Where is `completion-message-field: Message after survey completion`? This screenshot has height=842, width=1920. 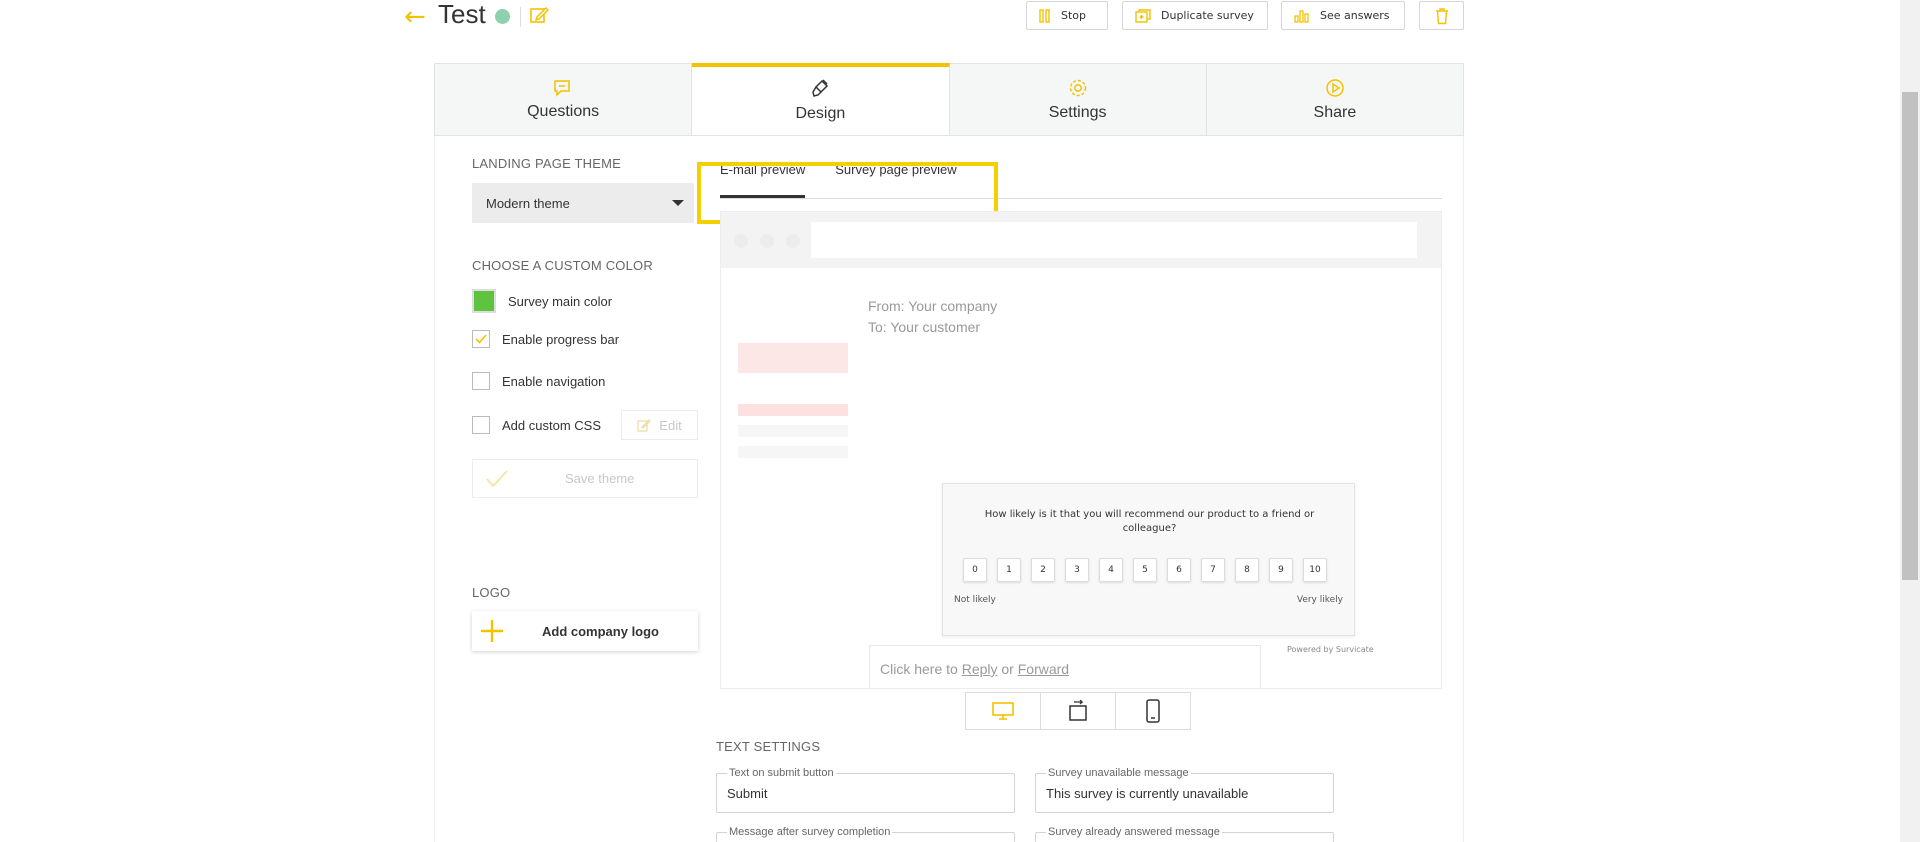
completion-message-field: Message after survey completion is located at coordinates (865, 834).